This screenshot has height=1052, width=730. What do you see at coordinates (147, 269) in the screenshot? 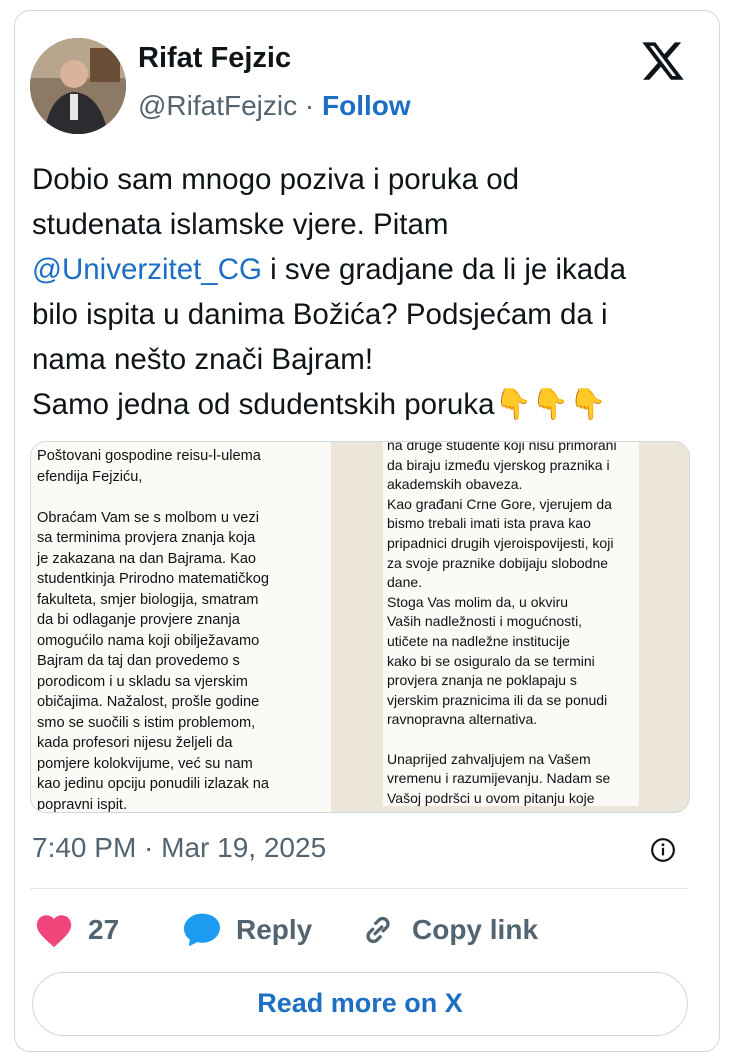
I see `mention-link: @Univerzitet_CG` at bounding box center [147, 269].